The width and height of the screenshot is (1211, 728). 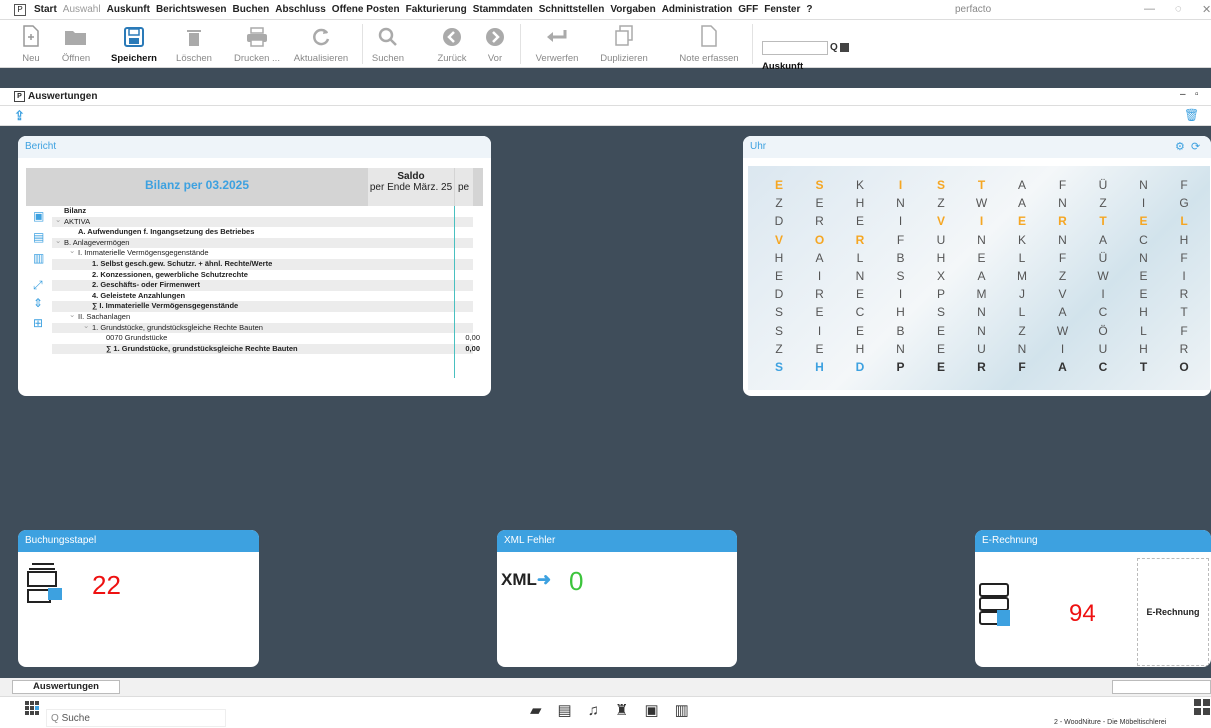 What do you see at coordinates (388, 44) in the screenshot?
I see `search-button: Suchen` at bounding box center [388, 44].